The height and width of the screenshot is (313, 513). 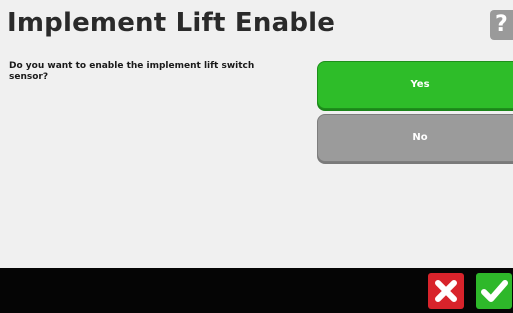 I want to click on help-button: ?, so click(x=501, y=25).